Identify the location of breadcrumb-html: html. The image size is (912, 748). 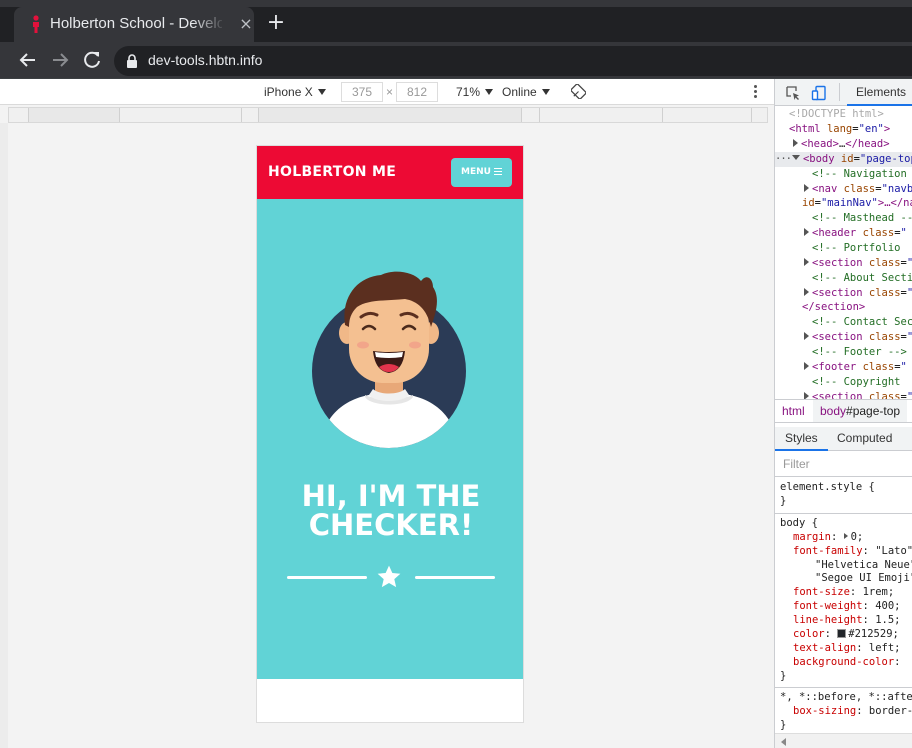
(793, 411).